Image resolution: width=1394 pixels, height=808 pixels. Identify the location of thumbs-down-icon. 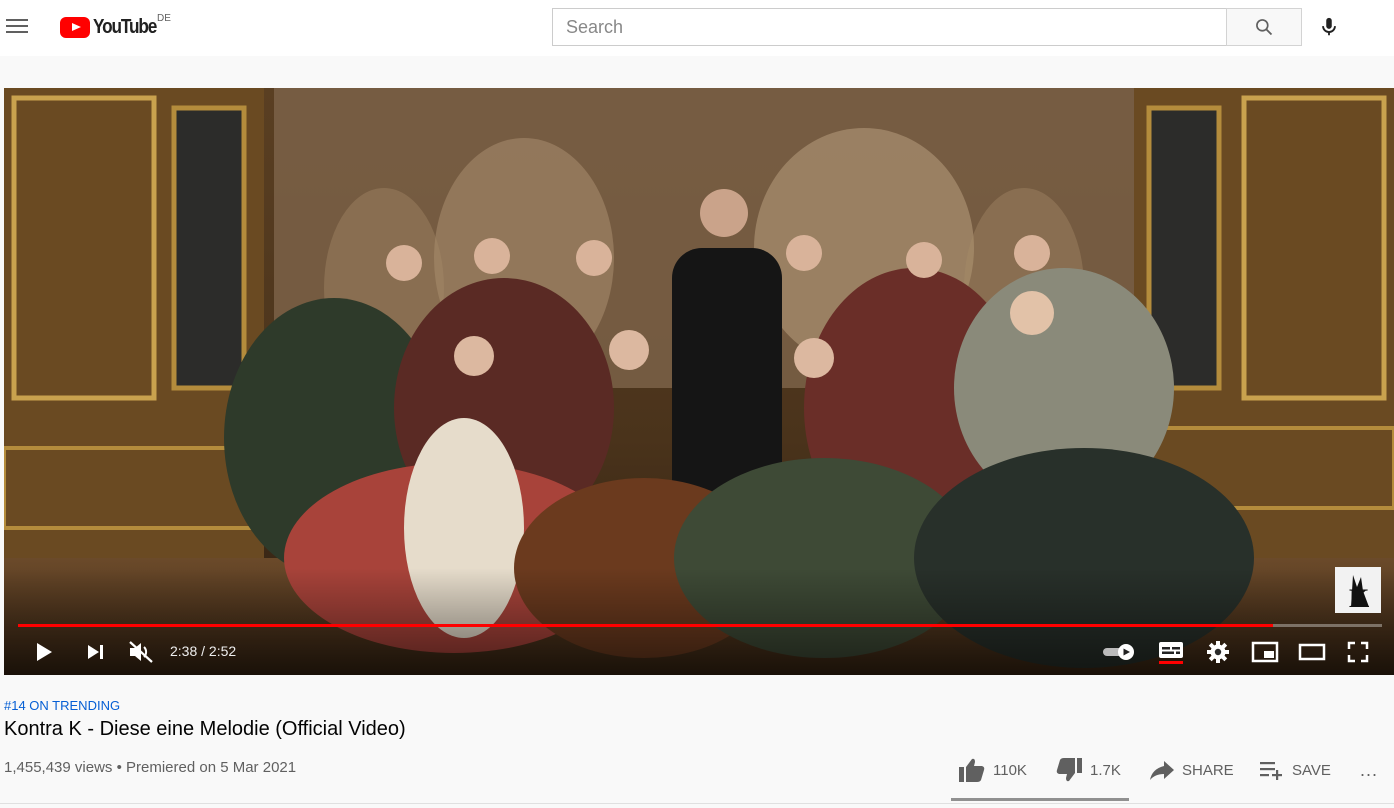
(1069, 770).